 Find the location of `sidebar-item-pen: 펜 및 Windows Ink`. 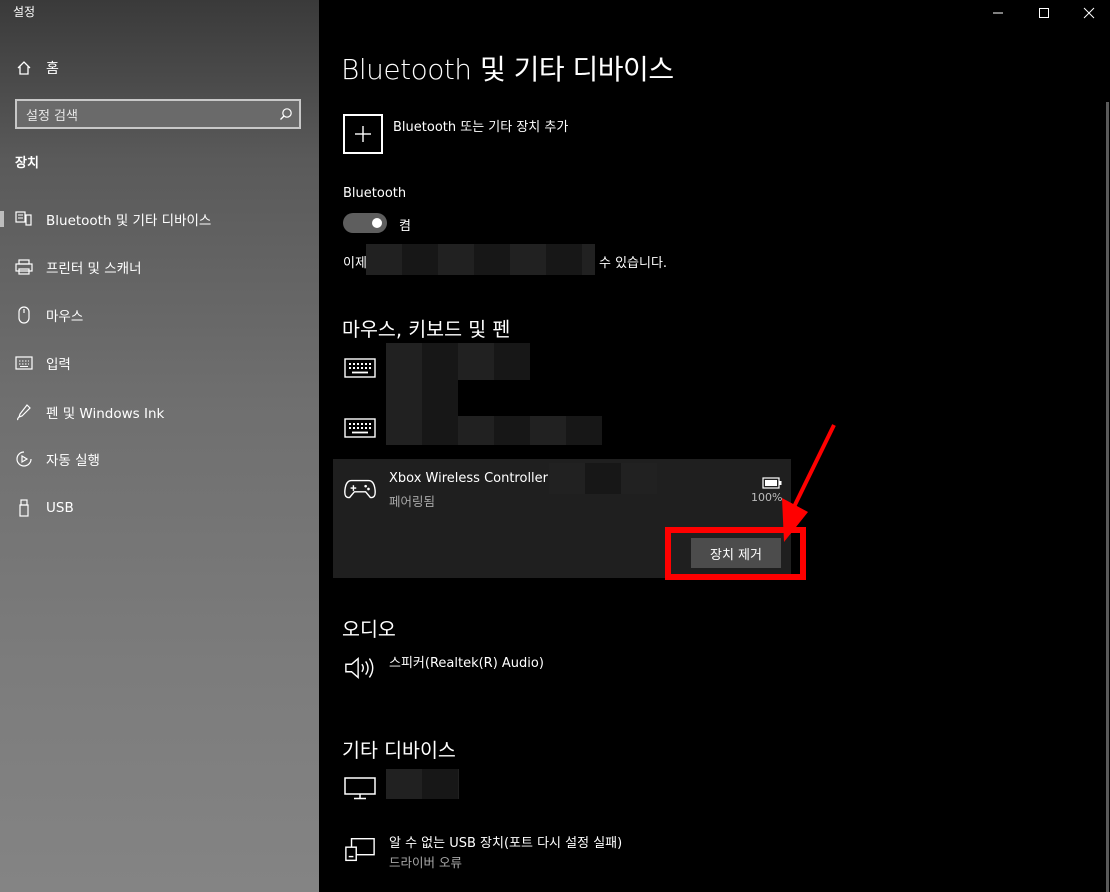

sidebar-item-pen: 펜 및 Windows Ink is located at coordinates (159, 412).